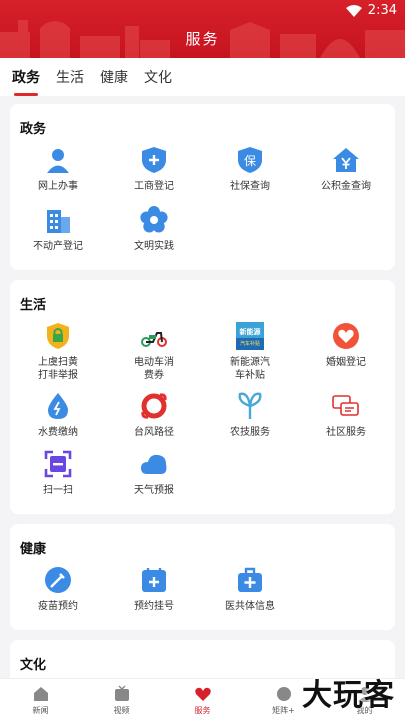  I want to click on syringe-icon, so click(58, 580).